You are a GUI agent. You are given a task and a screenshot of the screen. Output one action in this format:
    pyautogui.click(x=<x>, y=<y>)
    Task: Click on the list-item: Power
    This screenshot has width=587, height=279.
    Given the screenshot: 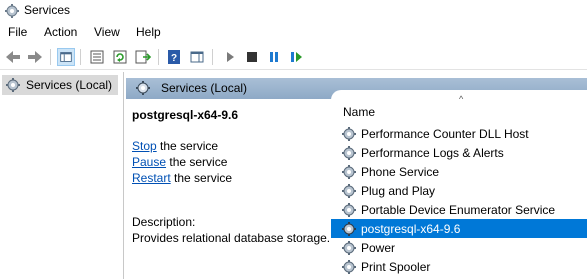 What is the action you would take?
    pyautogui.click(x=459, y=247)
    